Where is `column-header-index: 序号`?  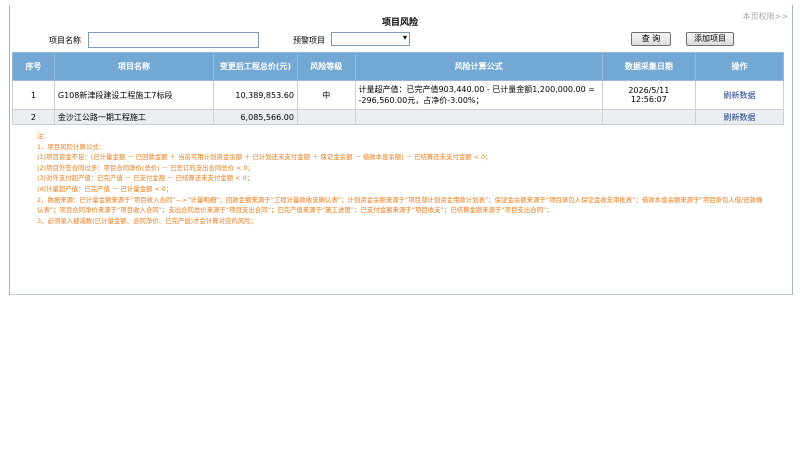 column-header-index: 序号 is located at coordinates (33, 66).